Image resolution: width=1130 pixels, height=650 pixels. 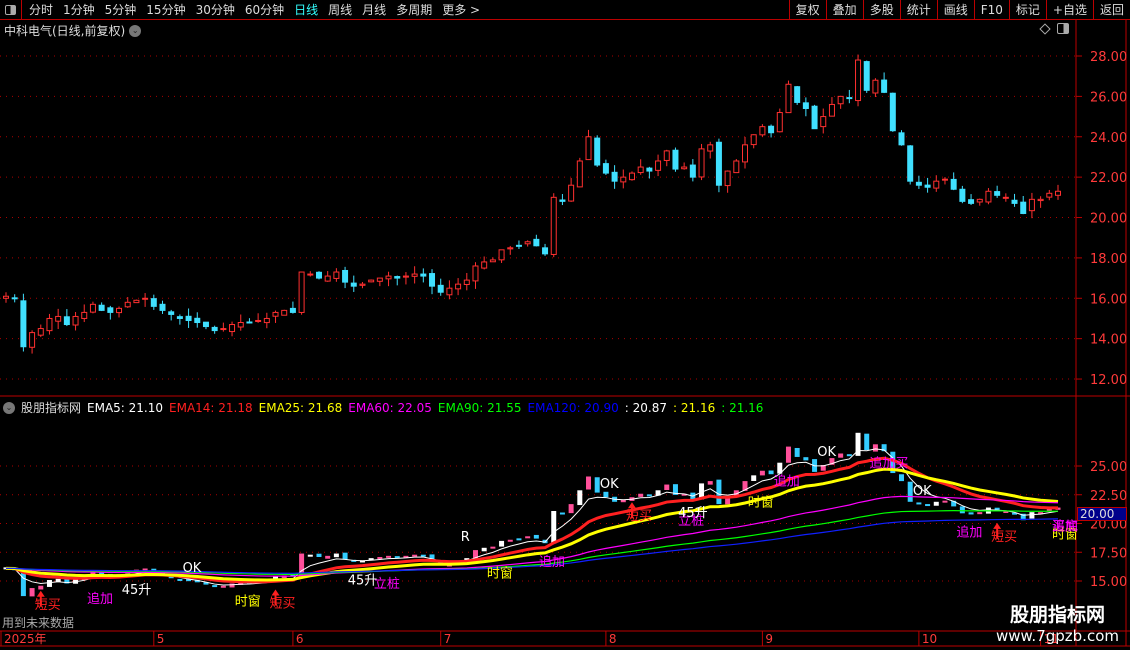 I want to click on period-tab-7: 周线, so click(x=340, y=9).